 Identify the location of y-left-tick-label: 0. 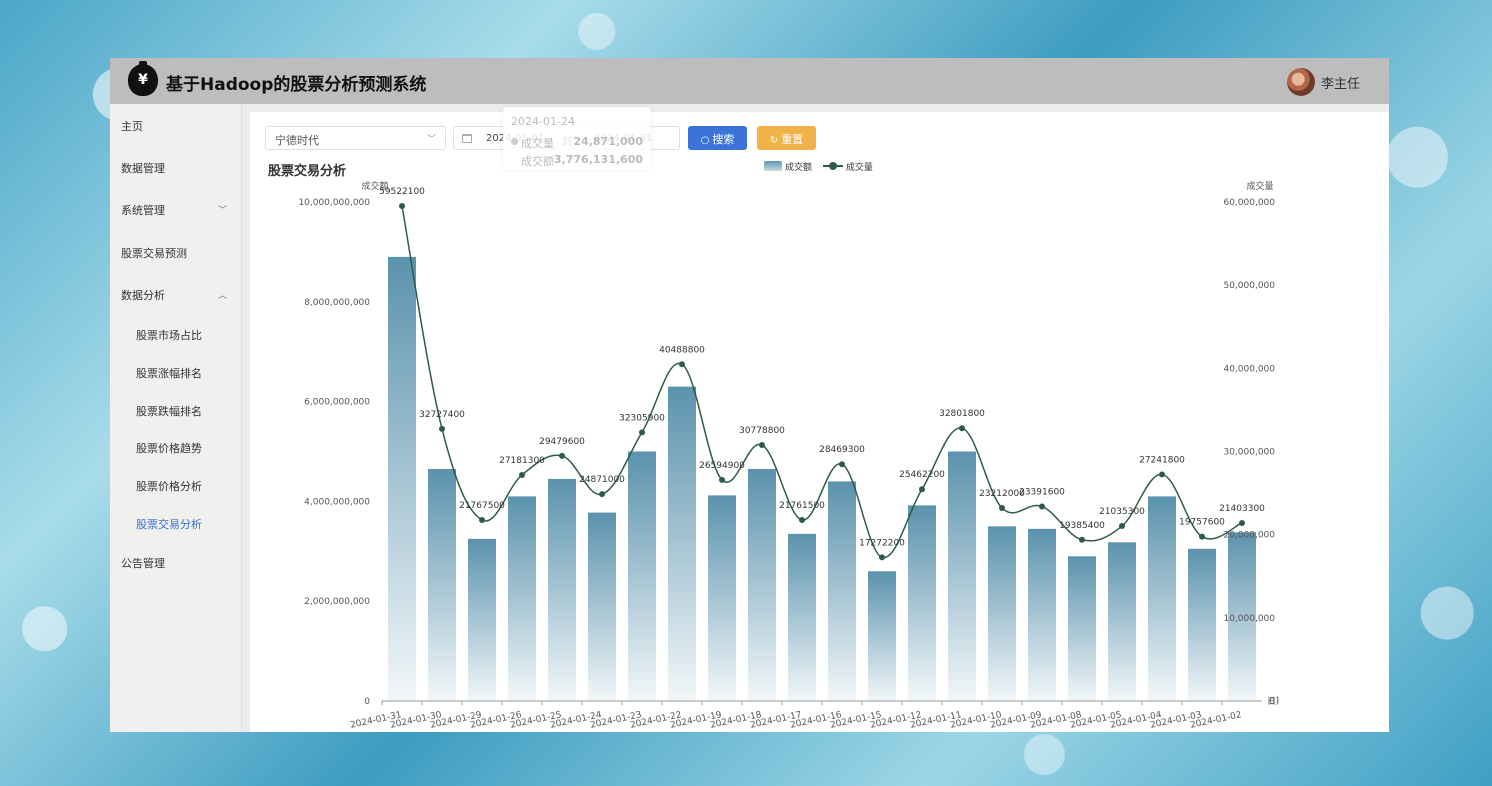
(367, 702).